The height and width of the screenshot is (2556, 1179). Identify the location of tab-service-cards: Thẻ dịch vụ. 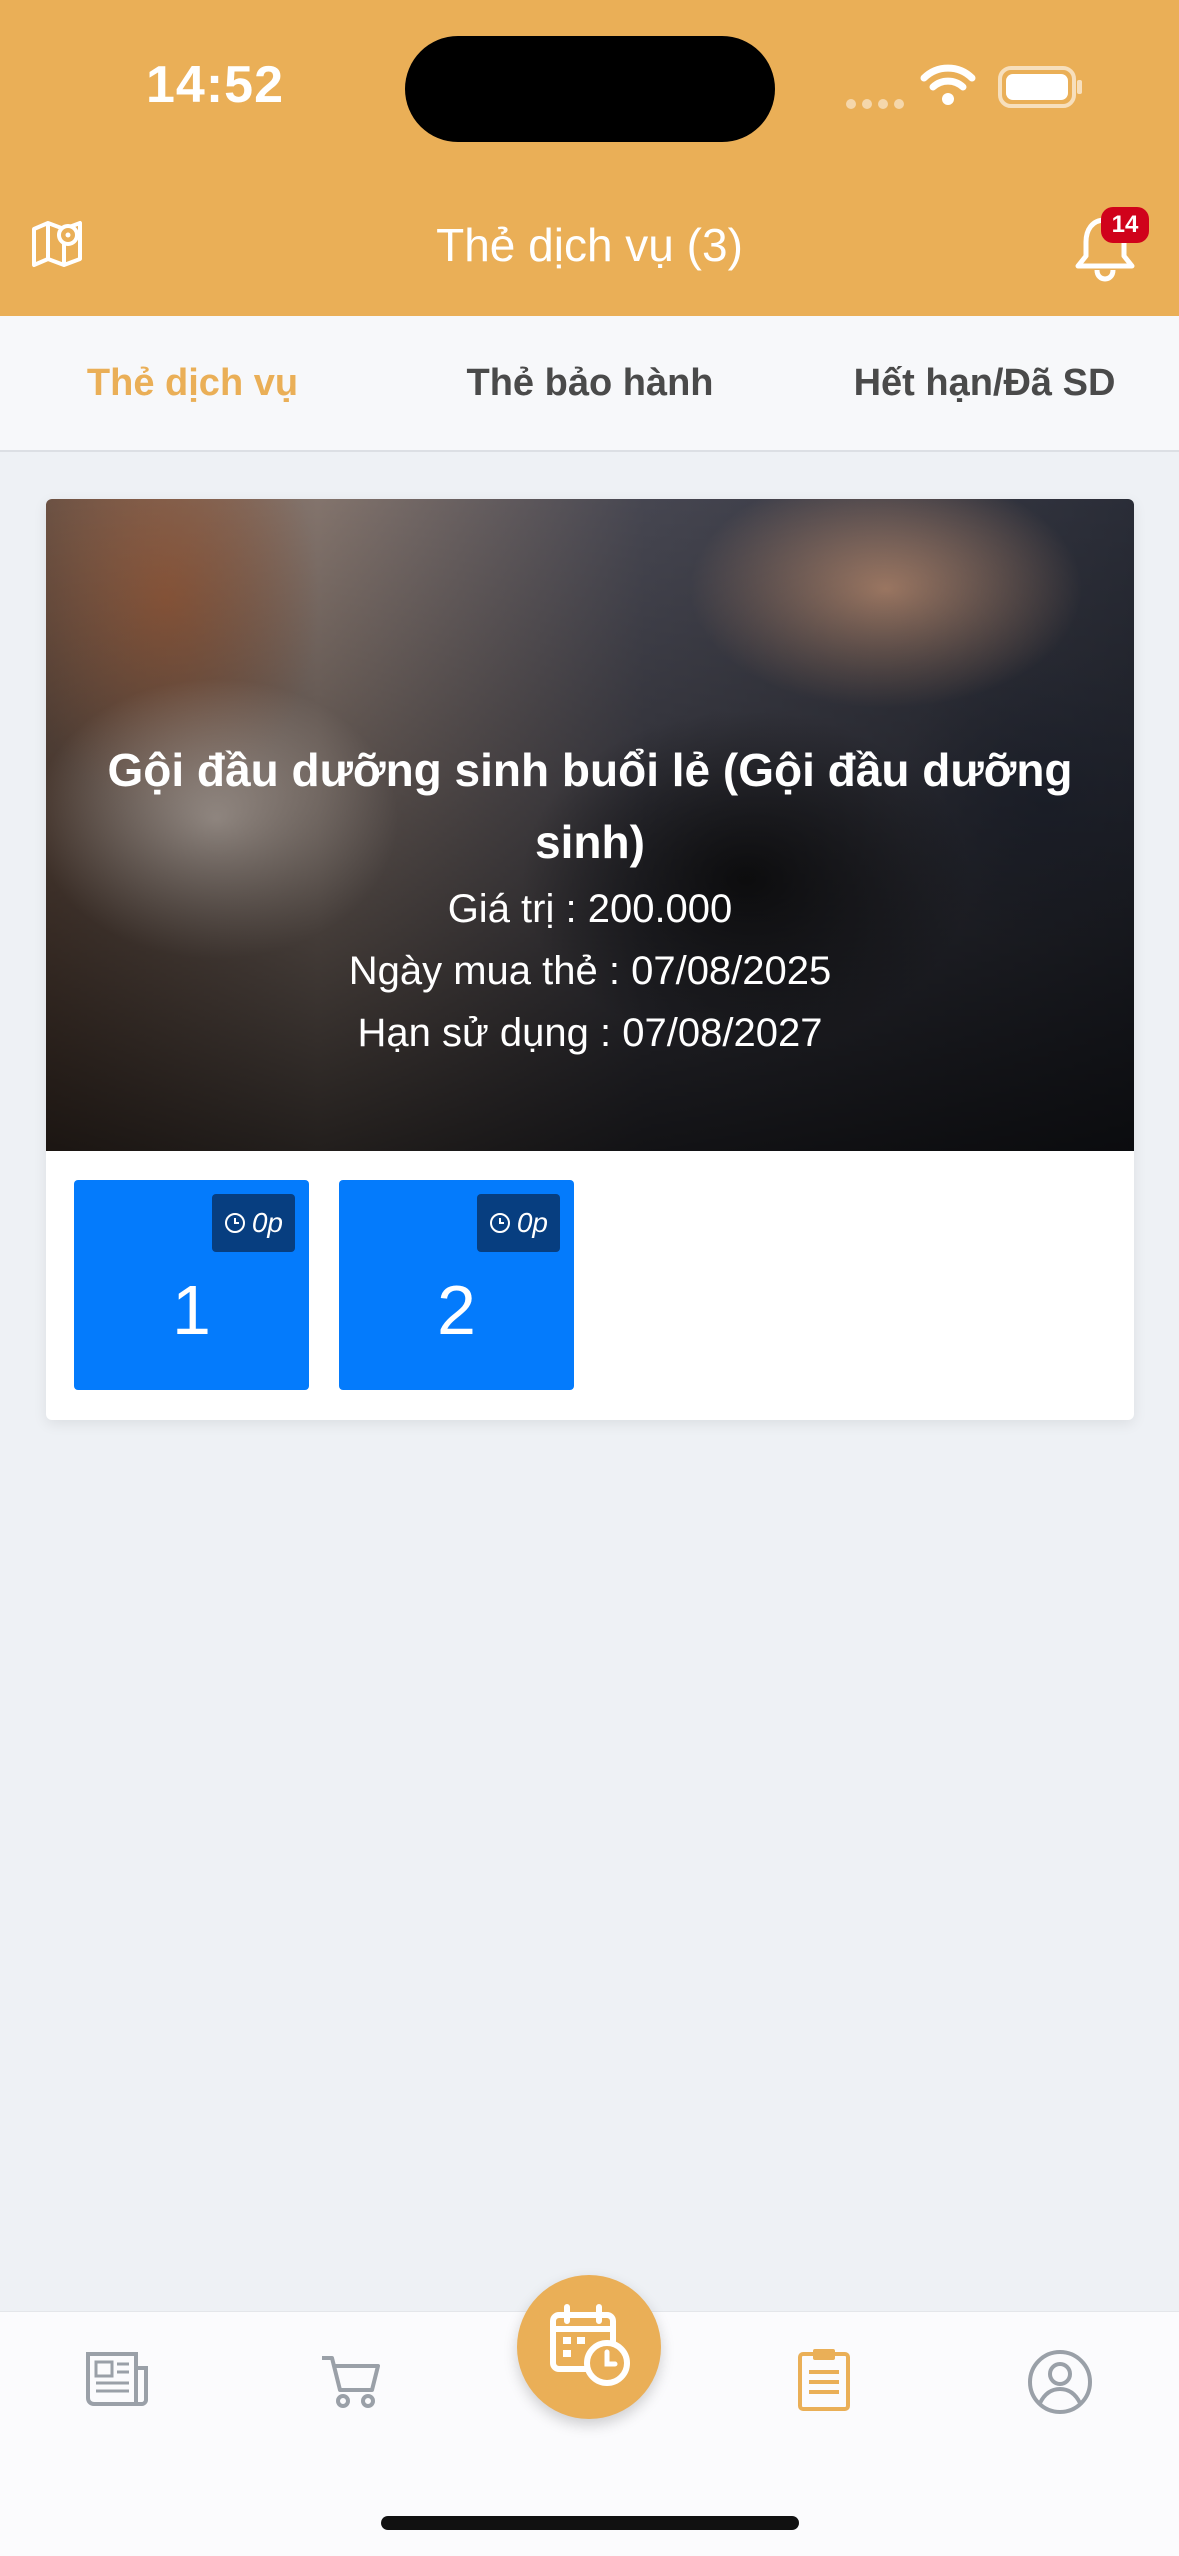
(192, 383).